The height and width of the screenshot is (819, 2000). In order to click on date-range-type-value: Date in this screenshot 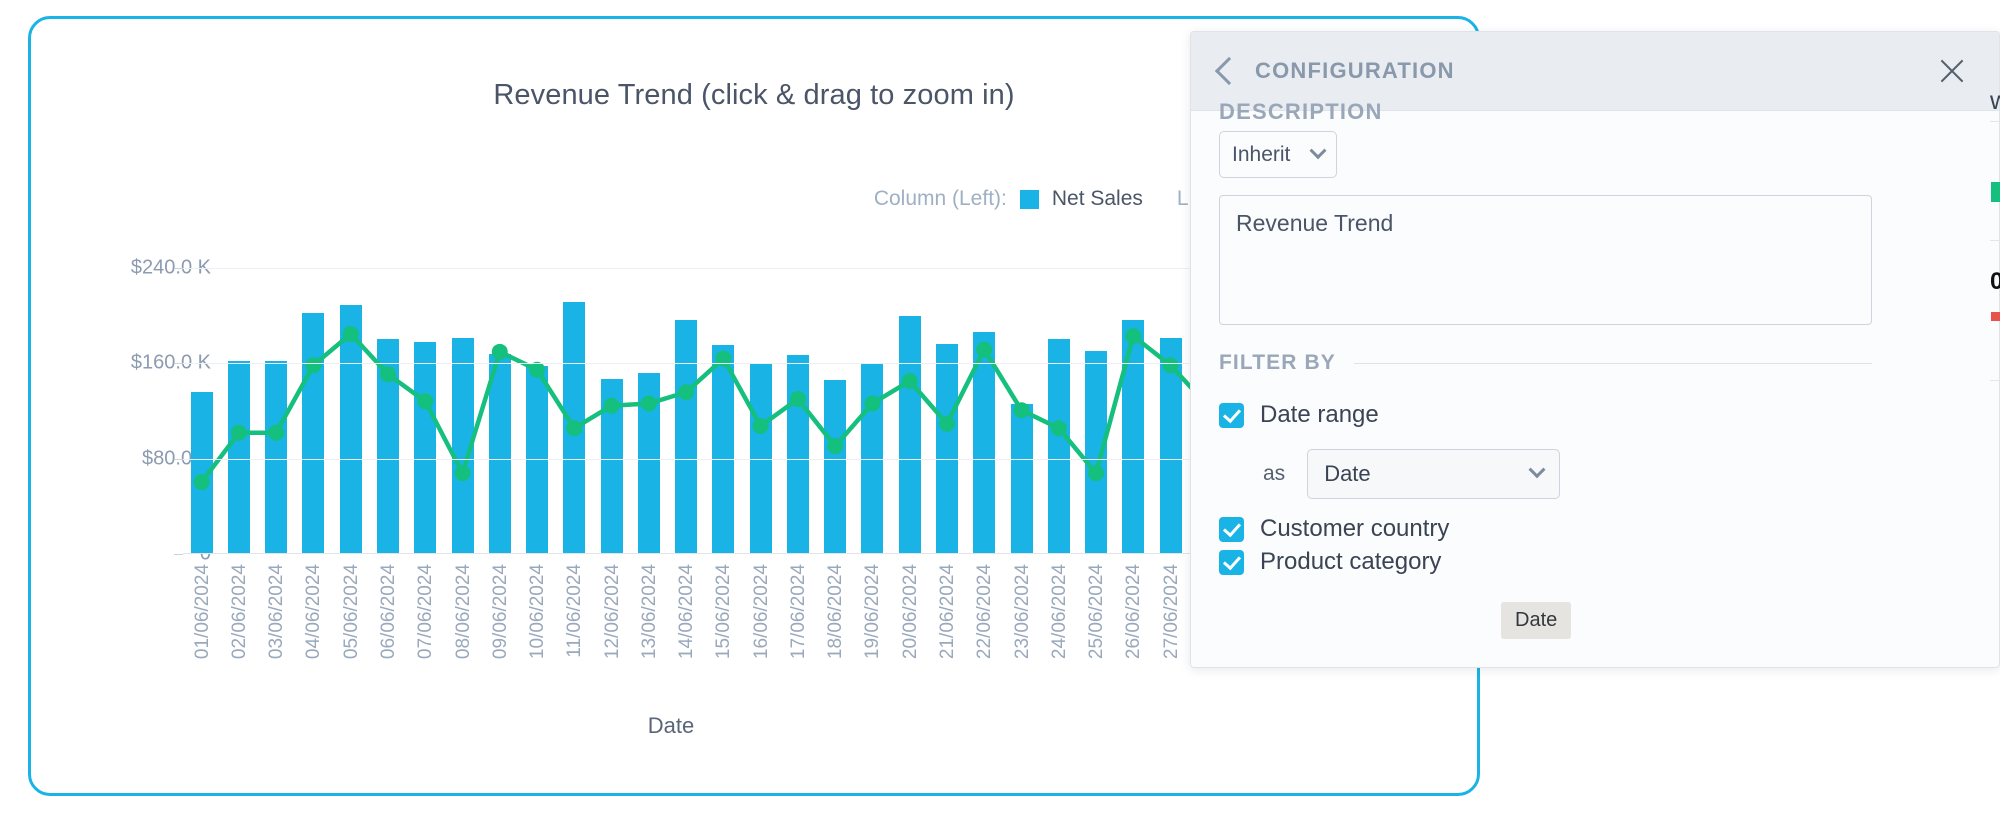, I will do `click(1347, 473)`.